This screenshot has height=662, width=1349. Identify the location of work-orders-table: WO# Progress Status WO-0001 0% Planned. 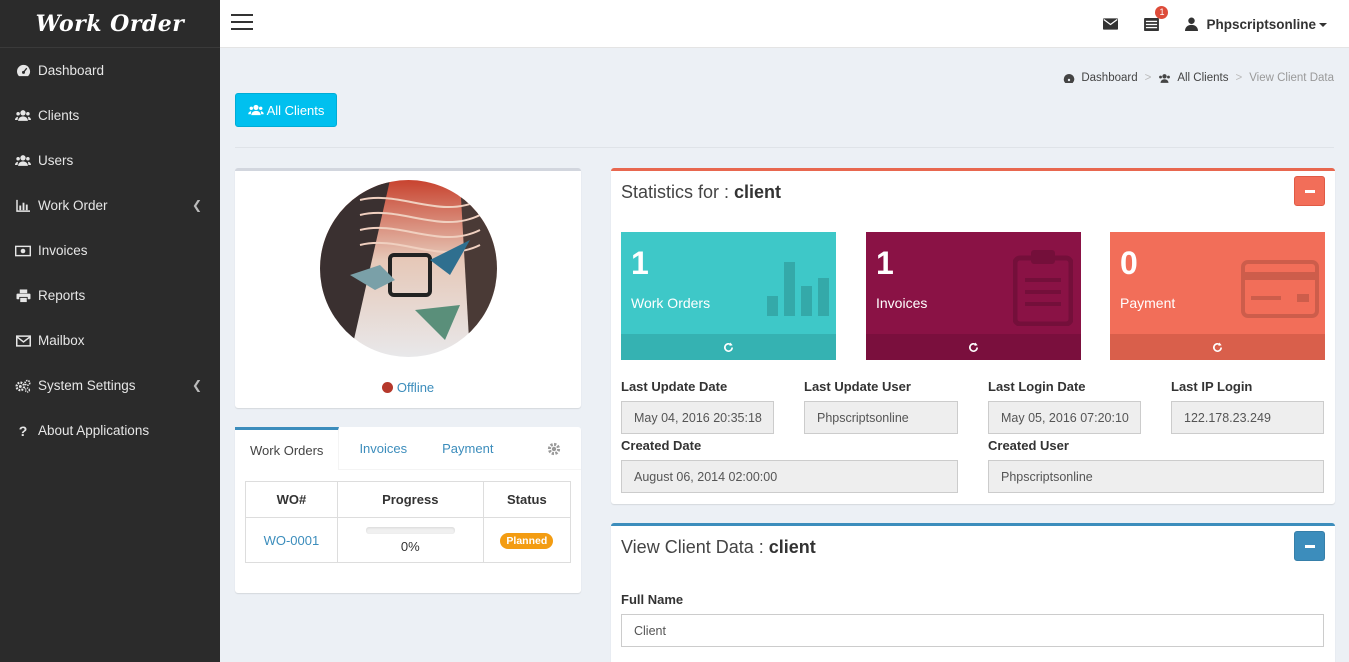
(408, 522).